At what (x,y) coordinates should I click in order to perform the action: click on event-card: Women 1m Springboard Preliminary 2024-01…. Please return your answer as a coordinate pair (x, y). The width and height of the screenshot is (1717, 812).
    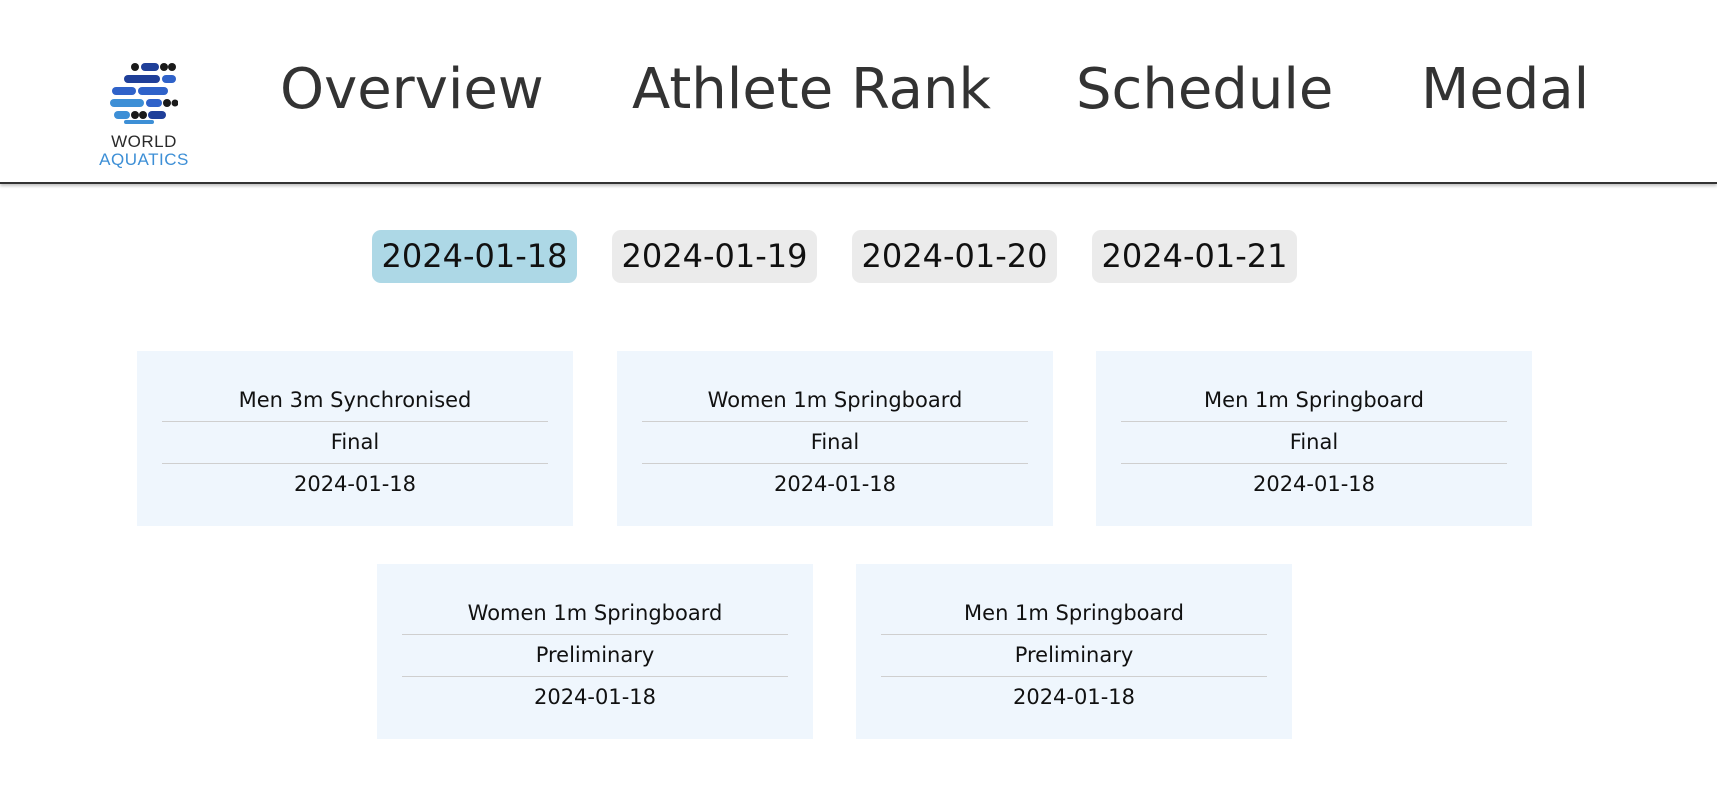
    Looking at the image, I should click on (595, 651).